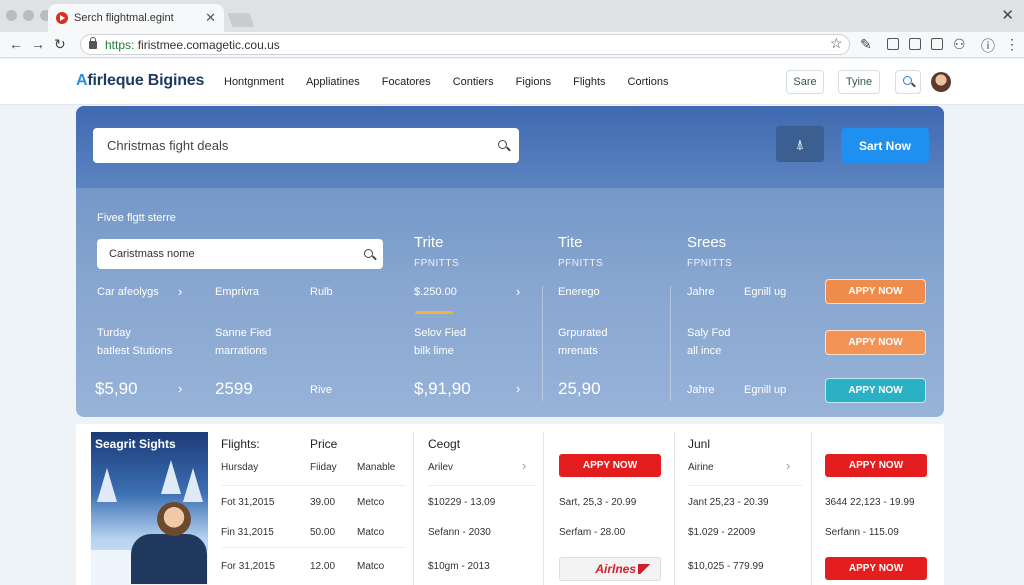 The image size is (1024, 585). What do you see at coordinates (701, 292) in the screenshot?
I see `row1-jahre: Jahre` at bounding box center [701, 292].